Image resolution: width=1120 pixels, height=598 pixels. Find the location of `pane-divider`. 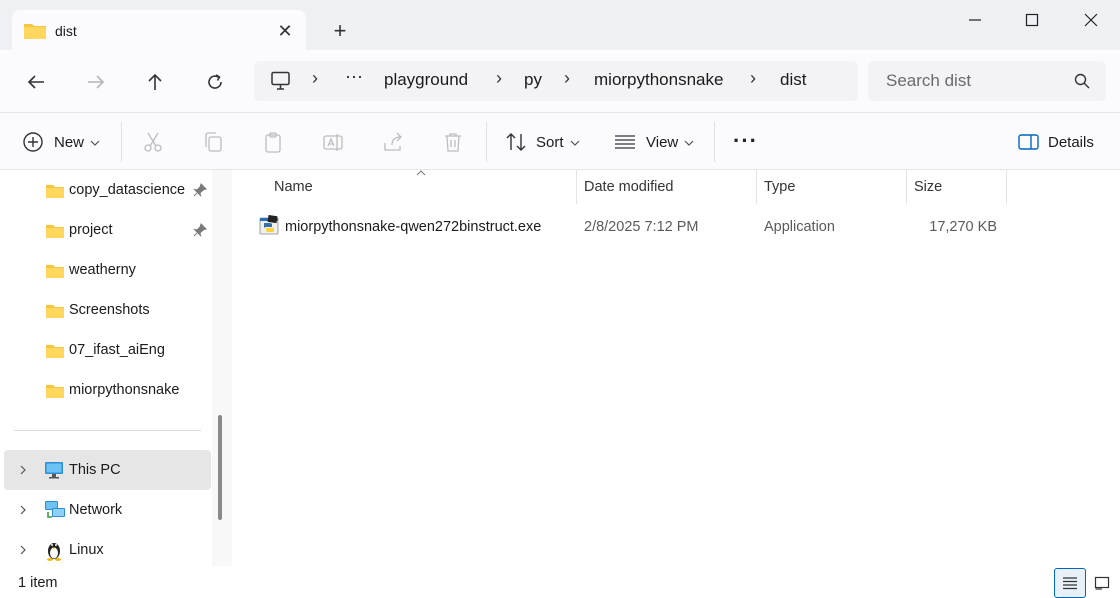

pane-divider is located at coordinates (222, 368).